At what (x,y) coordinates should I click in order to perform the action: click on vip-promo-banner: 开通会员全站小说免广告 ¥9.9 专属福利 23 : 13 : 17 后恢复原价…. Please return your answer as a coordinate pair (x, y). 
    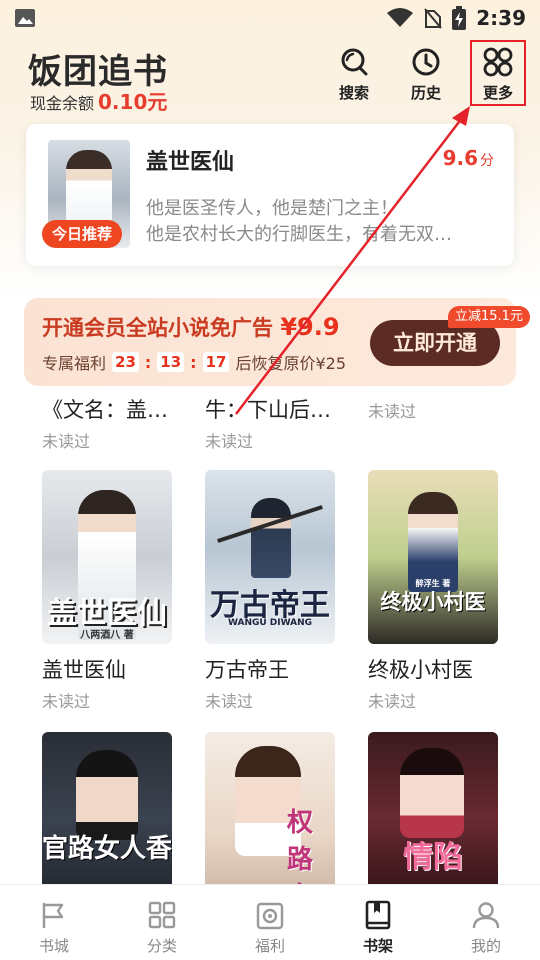
    Looking at the image, I should click on (277, 342).